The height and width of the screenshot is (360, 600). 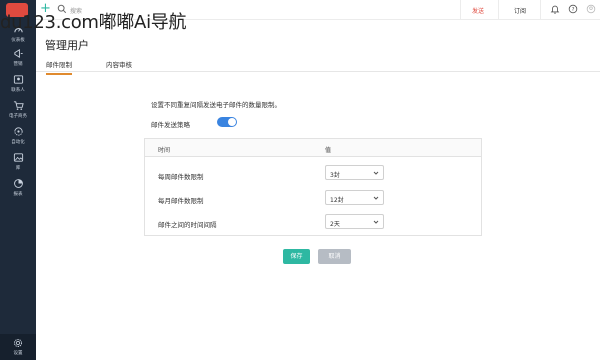 What do you see at coordinates (181, 177) in the screenshot?
I see `row-label-weekly: 每周邮件数限制` at bounding box center [181, 177].